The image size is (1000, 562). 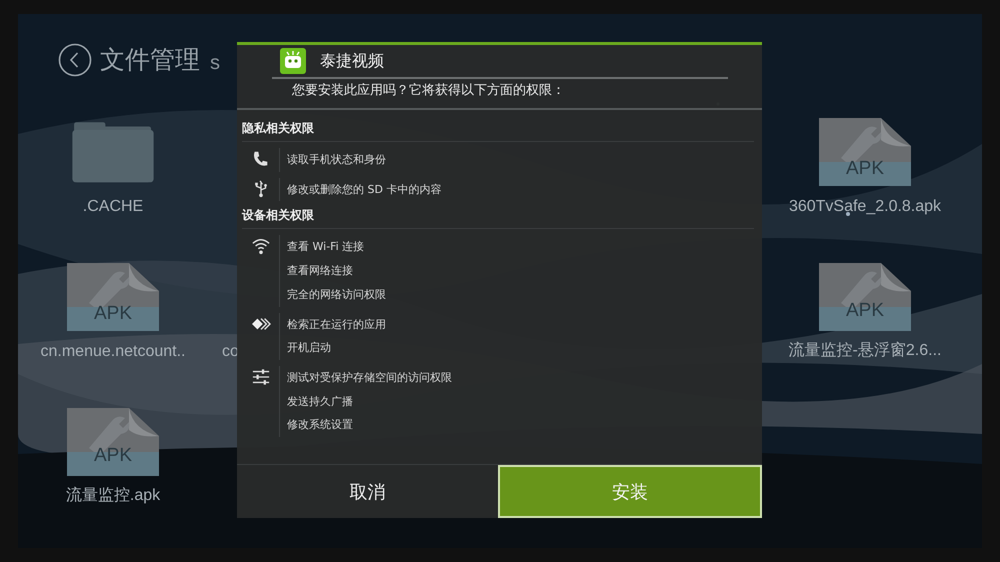 I want to click on section-title: 设备相关权限, so click(x=498, y=218).